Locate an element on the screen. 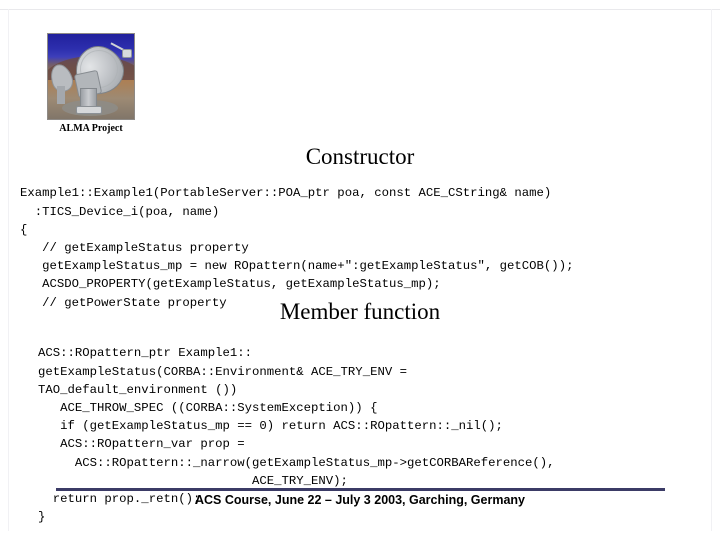  slide-frame-top-border is located at coordinates (360, 9).